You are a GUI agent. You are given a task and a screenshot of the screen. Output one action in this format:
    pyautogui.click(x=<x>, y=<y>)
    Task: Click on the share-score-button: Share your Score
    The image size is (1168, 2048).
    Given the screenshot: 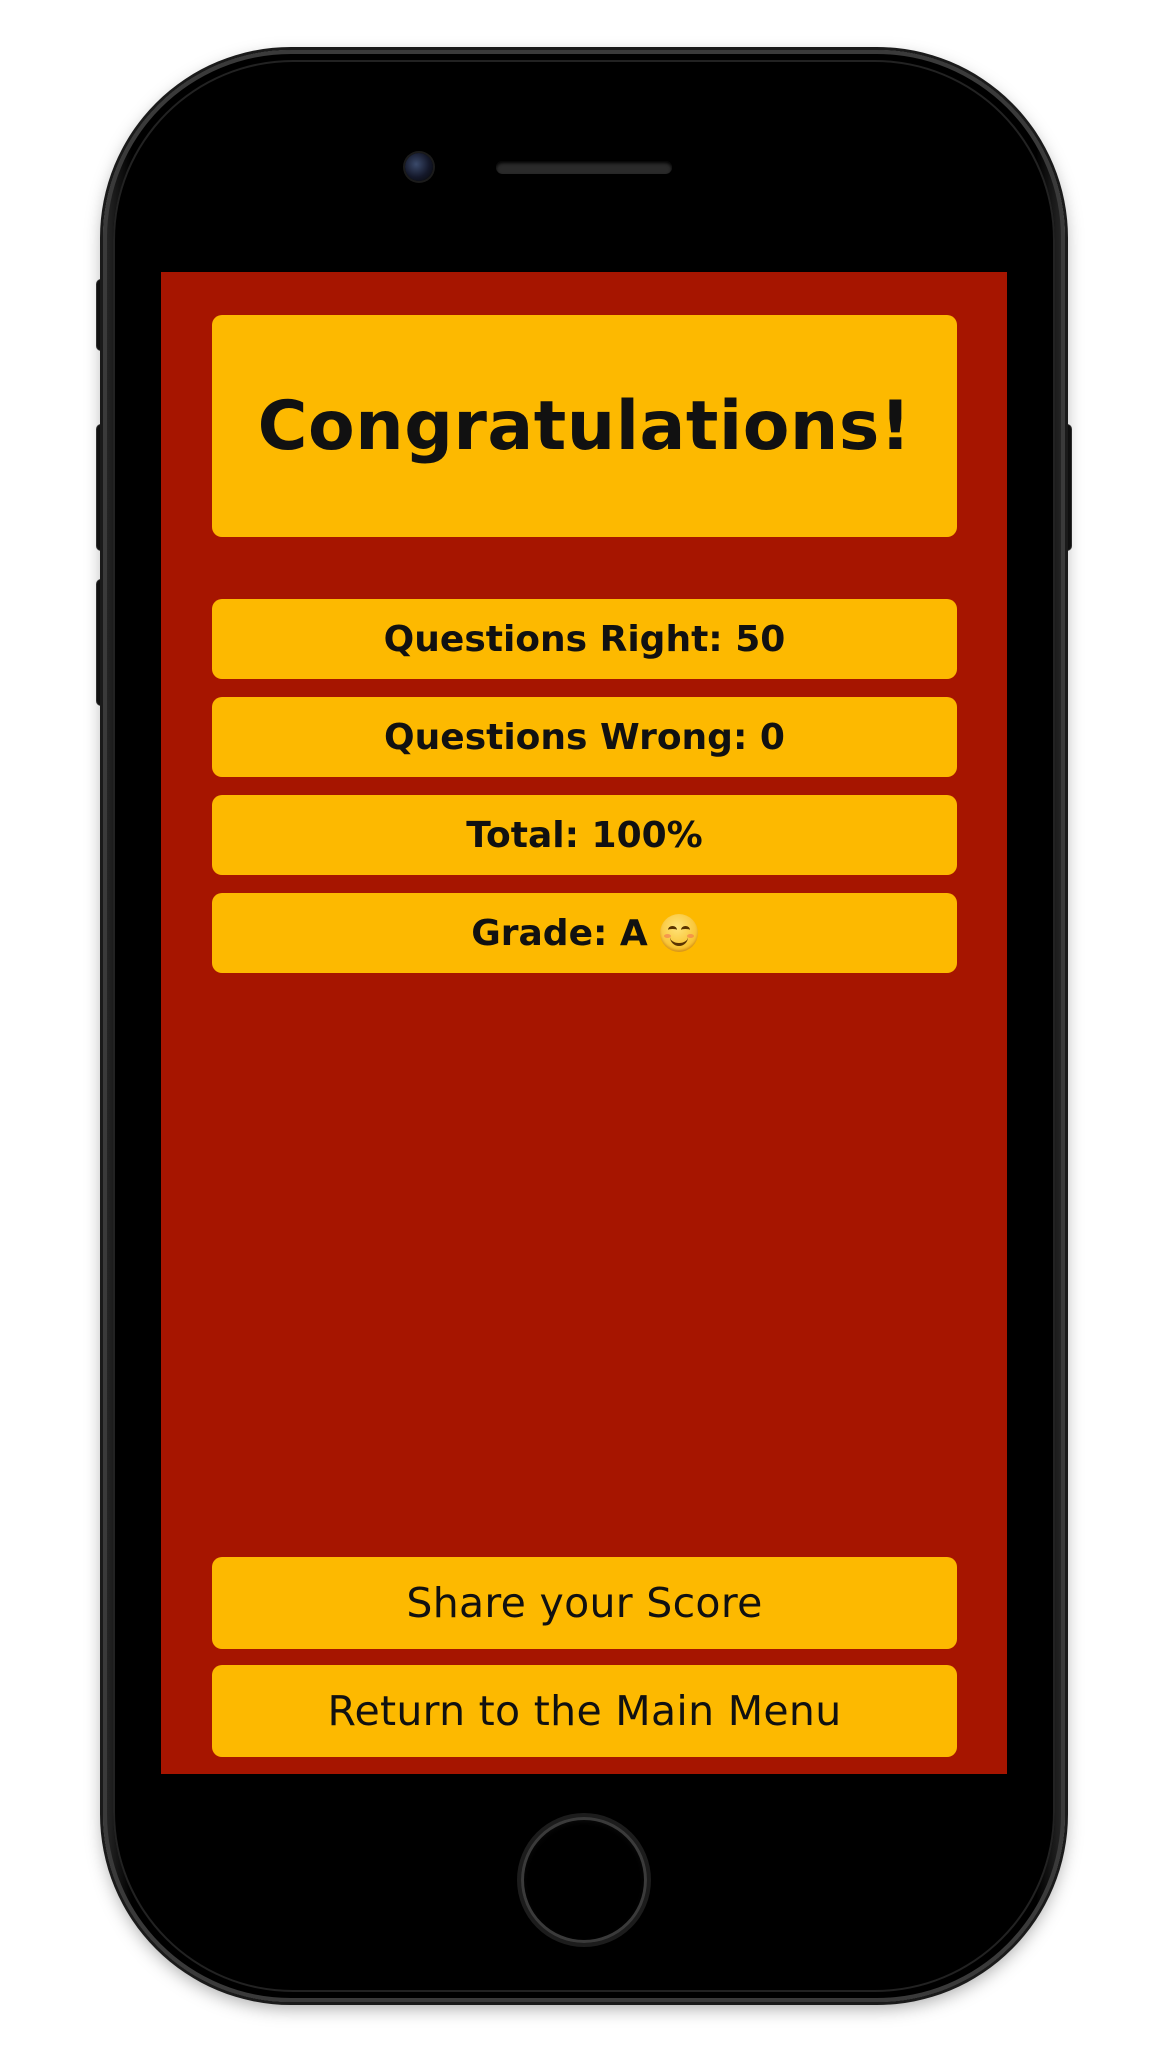 What is the action you would take?
    pyautogui.click(x=584, y=1603)
    